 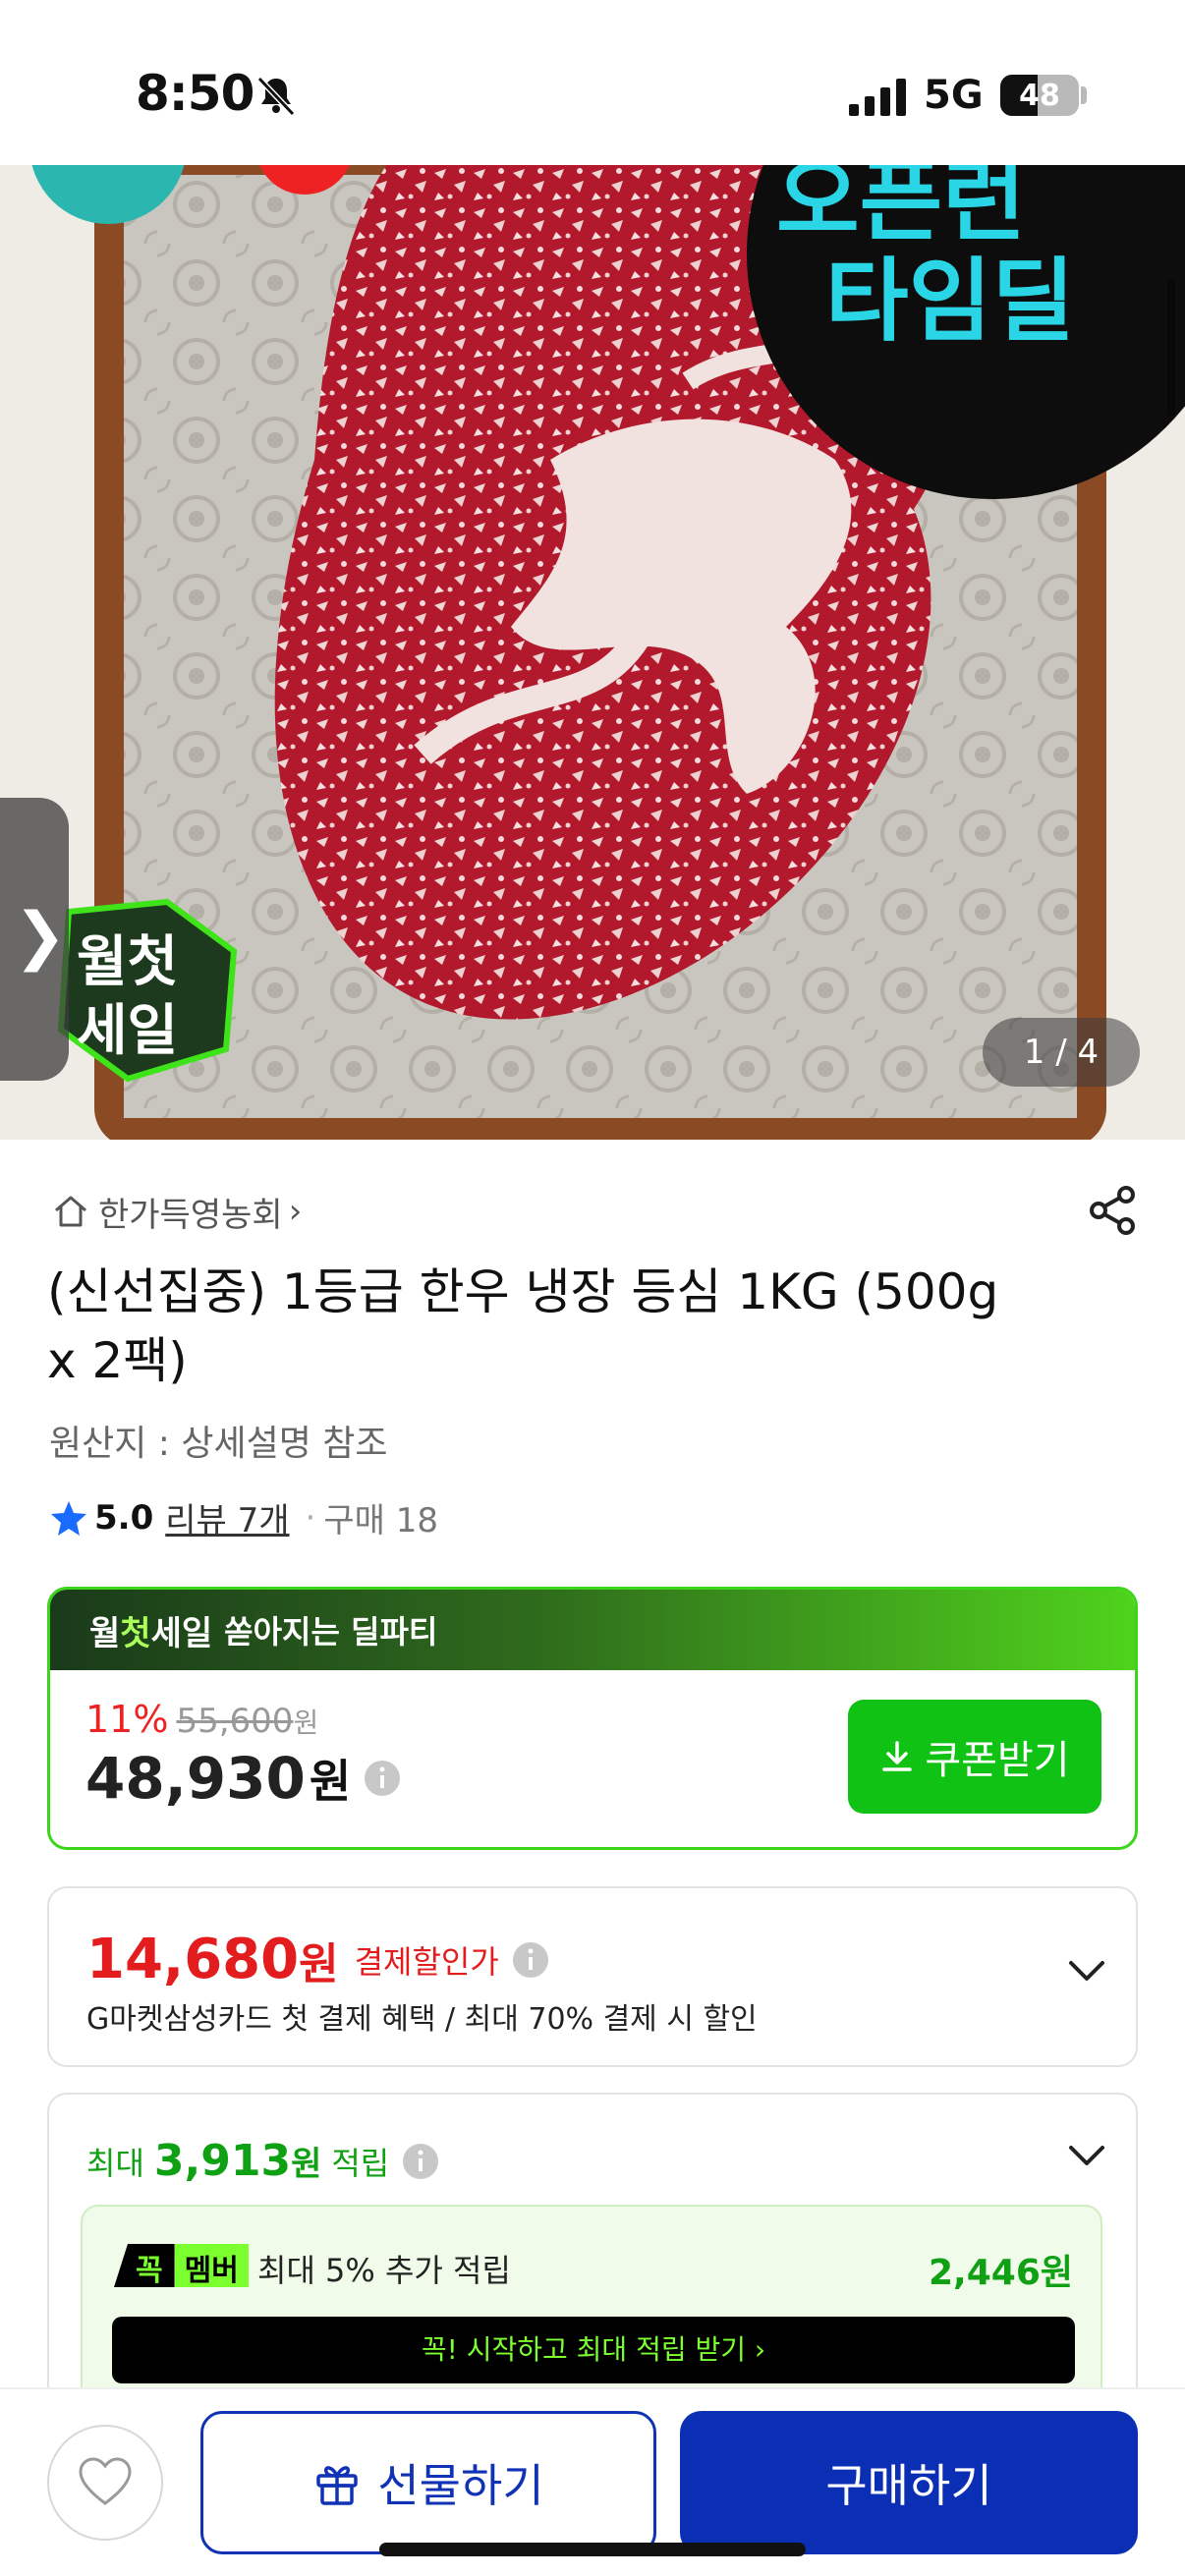 What do you see at coordinates (954, 95) in the screenshot?
I see `network-label: 5G` at bounding box center [954, 95].